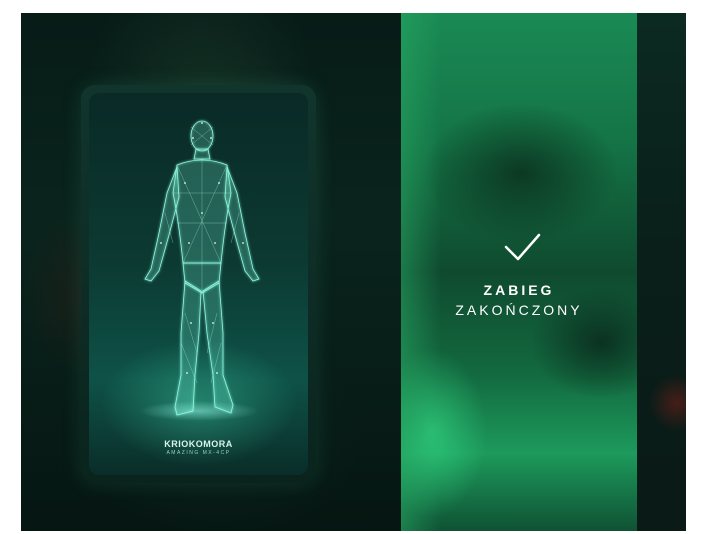 Image resolution: width=707 pixels, height=534 pixels. What do you see at coordinates (522, 247) in the screenshot?
I see `check-icon` at bounding box center [522, 247].